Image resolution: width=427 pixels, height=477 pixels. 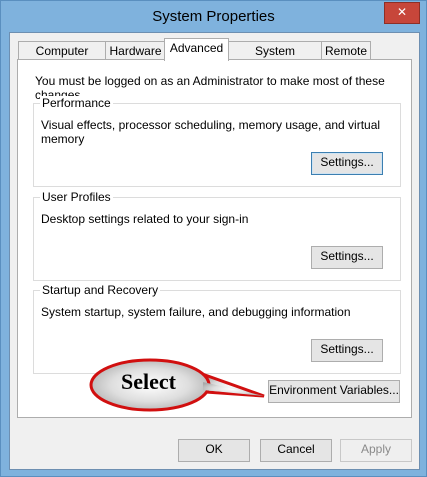 What do you see at coordinates (76, 197) in the screenshot?
I see `user-profiles-group-title: User Profiles` at bounding box center [76, 197].